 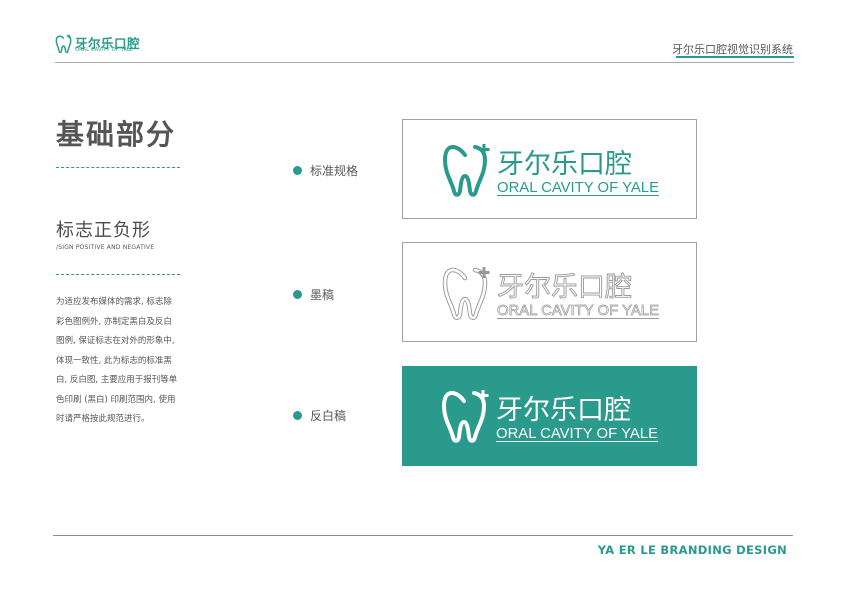 I want to click on variant-label-reverse: 反白稿, so click(x=319, y=415).